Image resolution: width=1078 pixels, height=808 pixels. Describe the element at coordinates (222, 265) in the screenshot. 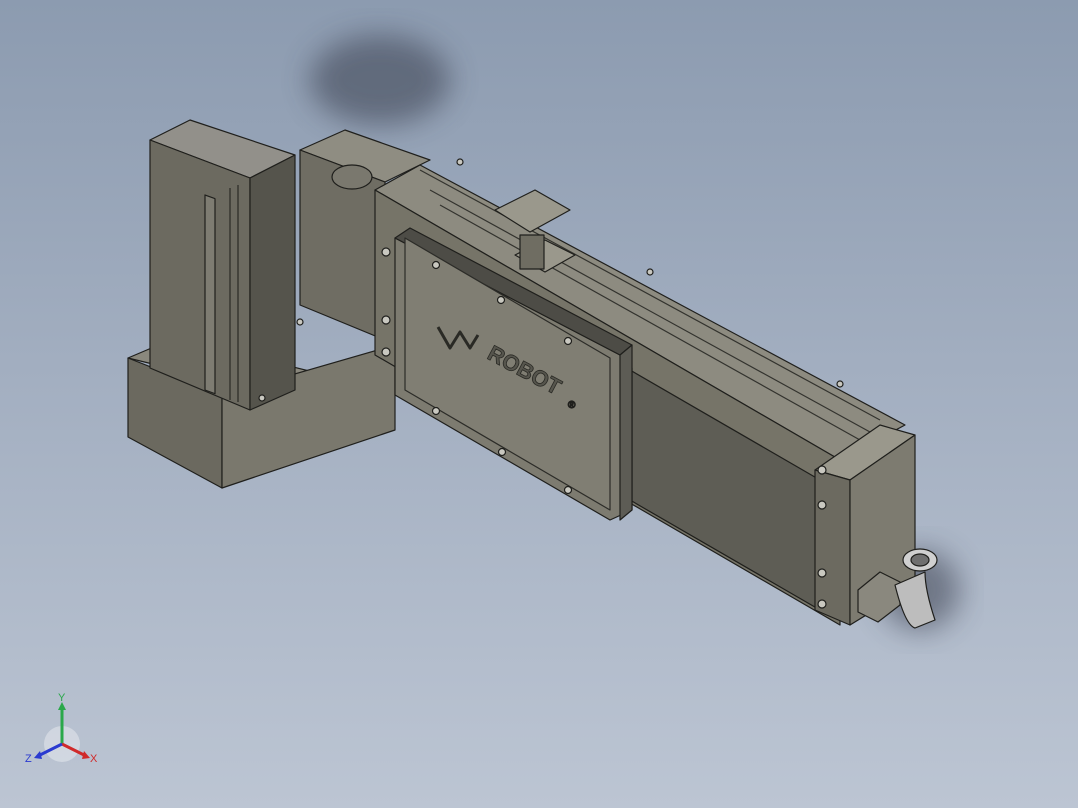

I see `servo-motor` at that location.